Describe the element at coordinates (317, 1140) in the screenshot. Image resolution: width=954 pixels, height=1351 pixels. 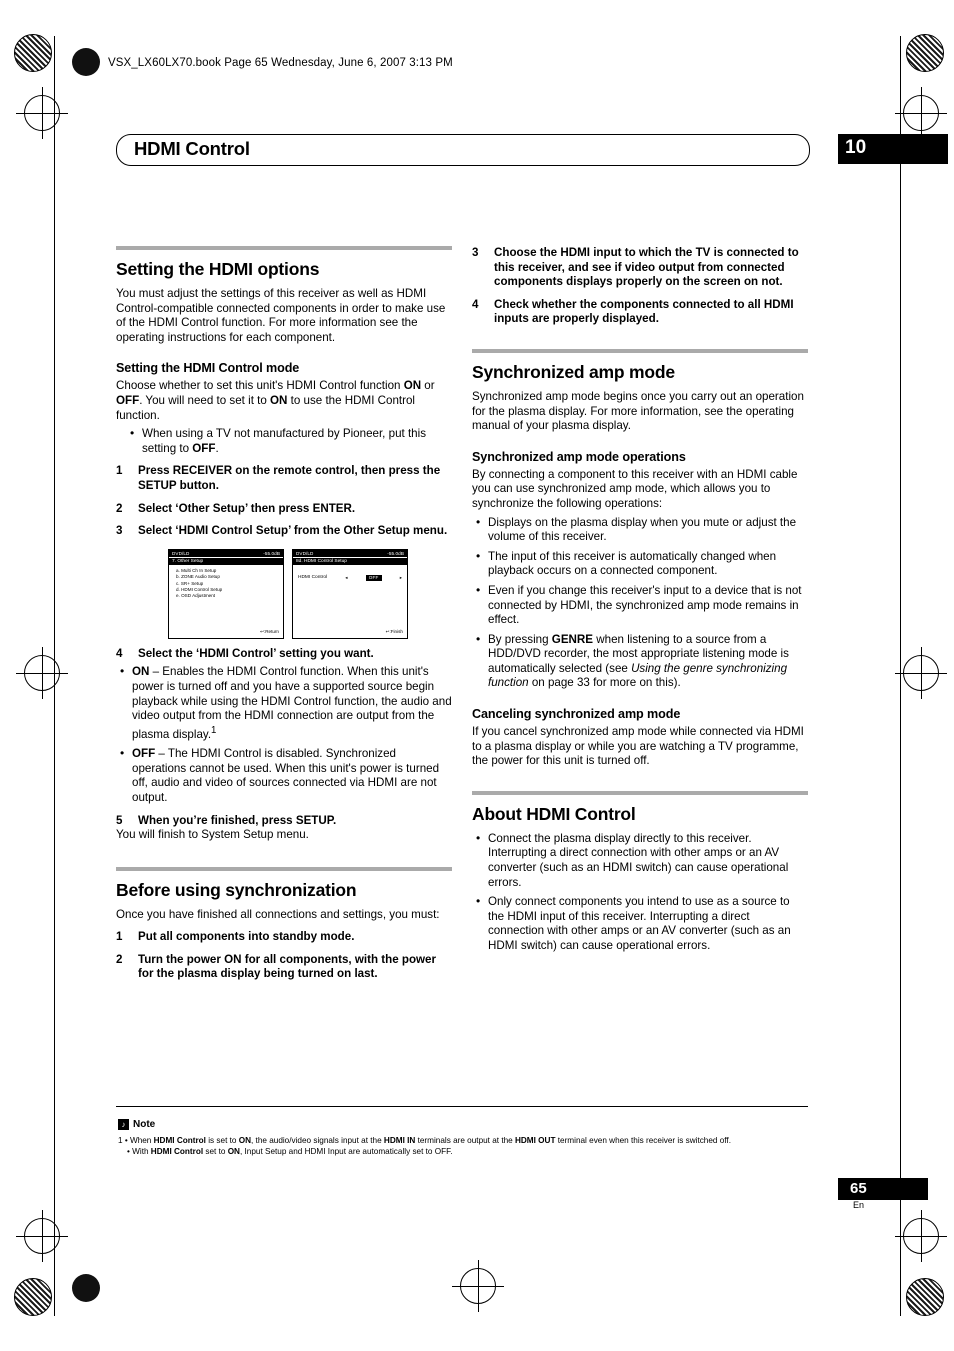
I see `note-text-c: , the audio/video signals input at the` at that location.